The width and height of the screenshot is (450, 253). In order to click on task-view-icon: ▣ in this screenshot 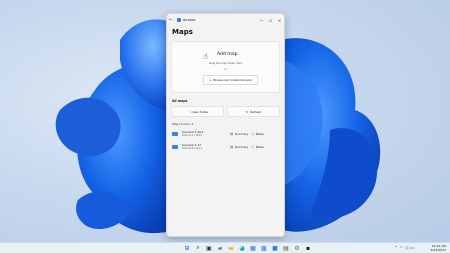, I will do `click(209, 248)`.